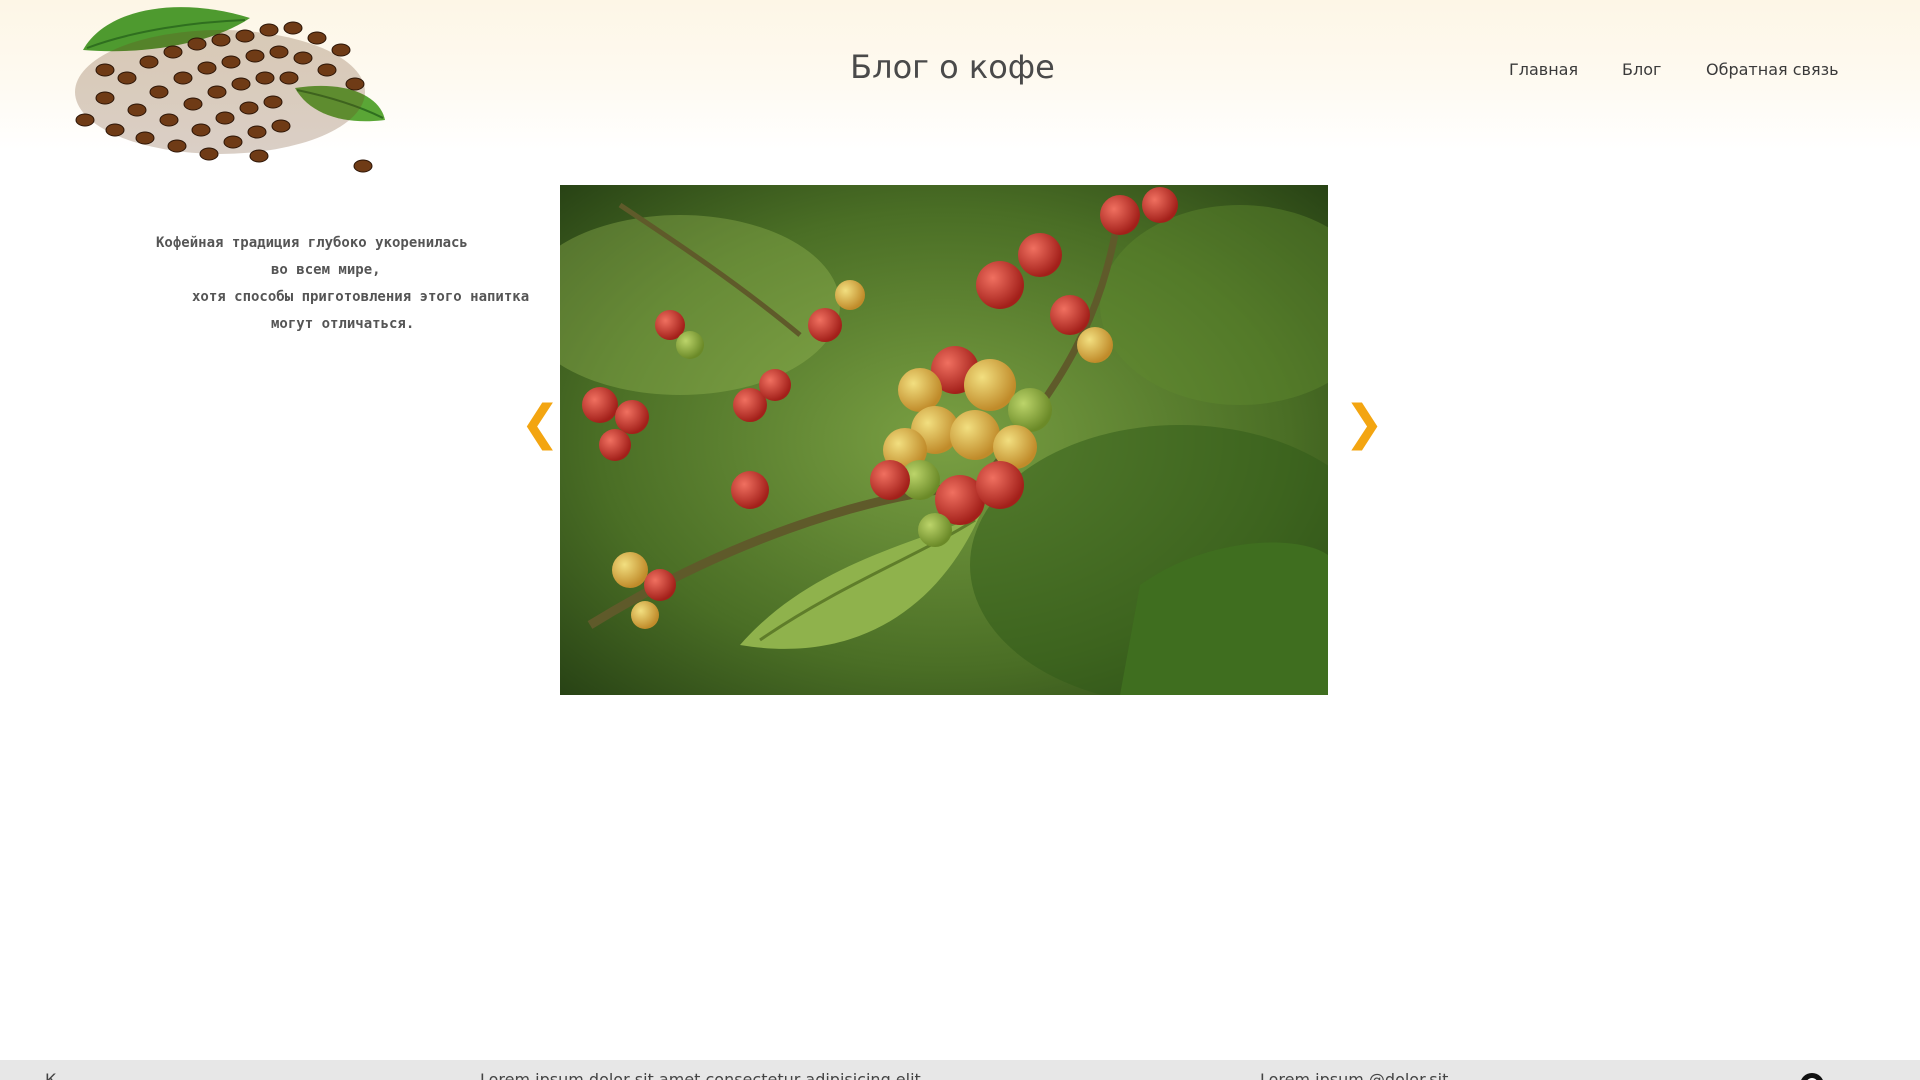  What do you see at coordinates (540, 423) in the screenshot?
I see `slider-prev-button: ❮` at bounding box center [540, 423].